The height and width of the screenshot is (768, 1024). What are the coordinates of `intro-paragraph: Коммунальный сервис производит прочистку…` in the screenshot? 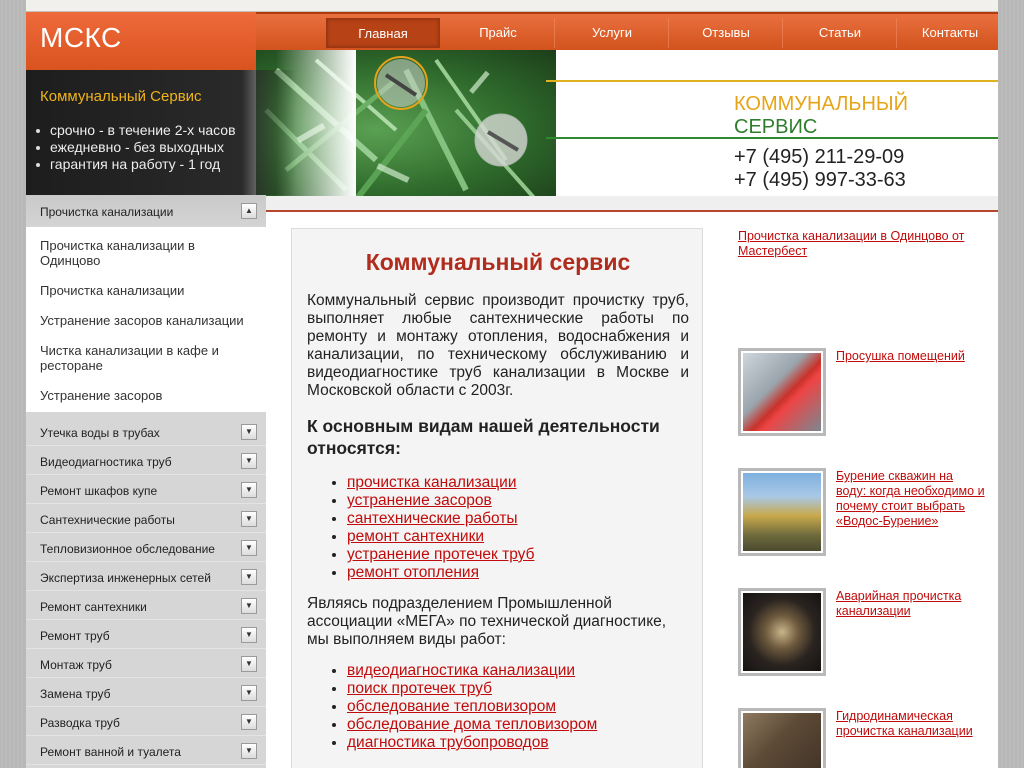 It's located at (498, 345).